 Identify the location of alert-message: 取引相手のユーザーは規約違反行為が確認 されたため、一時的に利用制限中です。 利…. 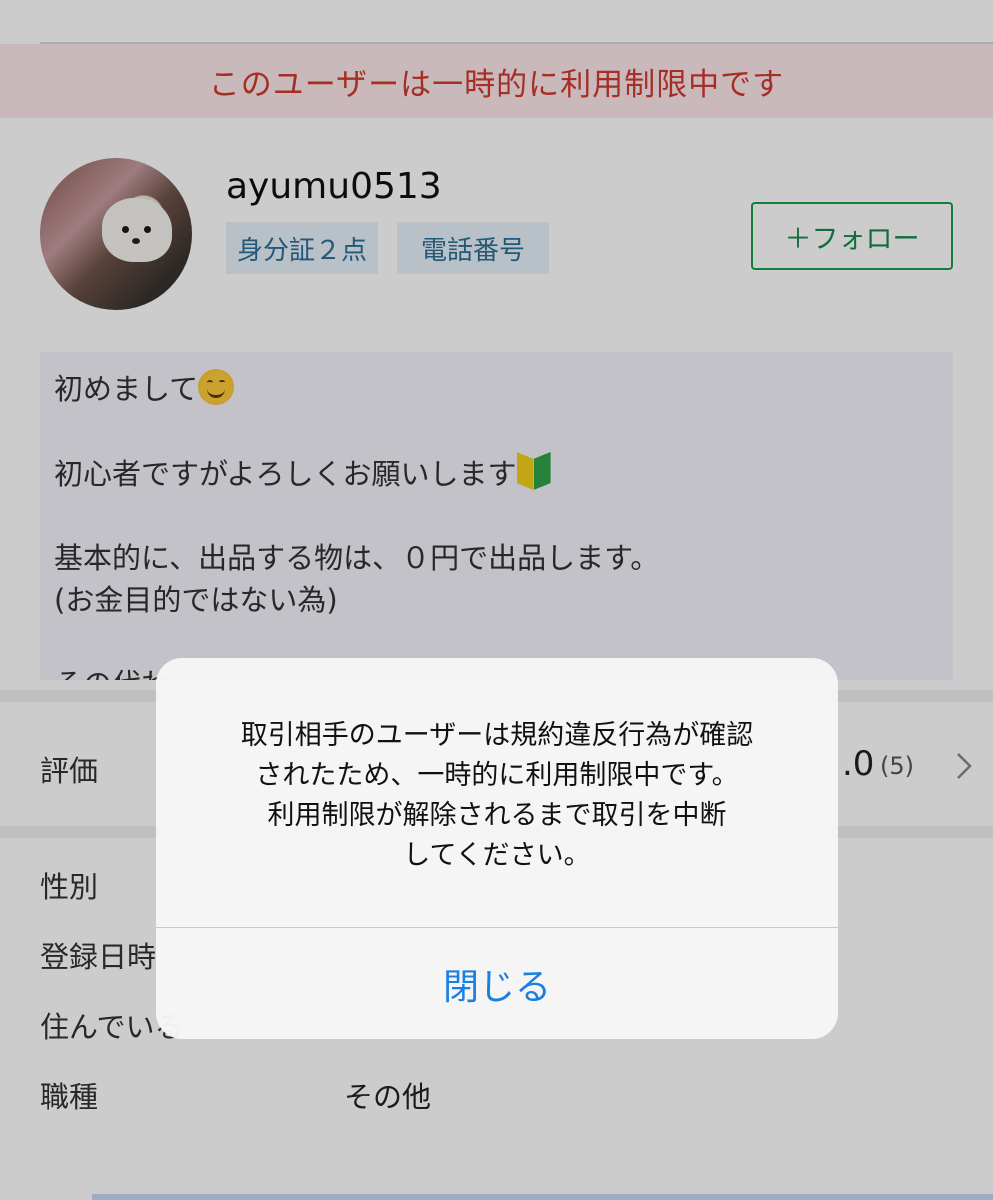
(497, 796).